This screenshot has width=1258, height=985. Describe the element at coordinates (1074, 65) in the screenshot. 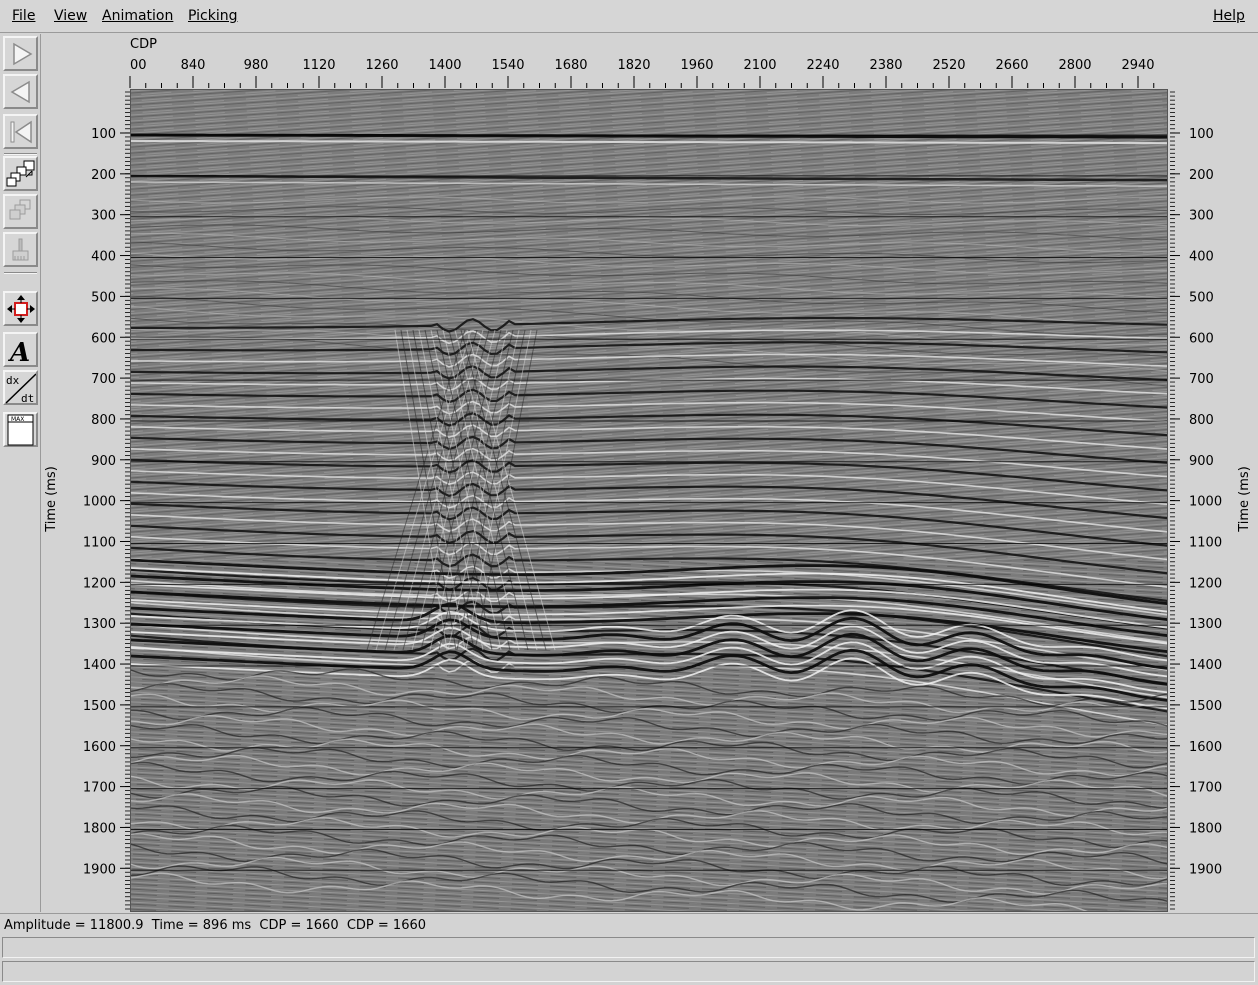

I see `cdp-tick-label: 2800` at that location.